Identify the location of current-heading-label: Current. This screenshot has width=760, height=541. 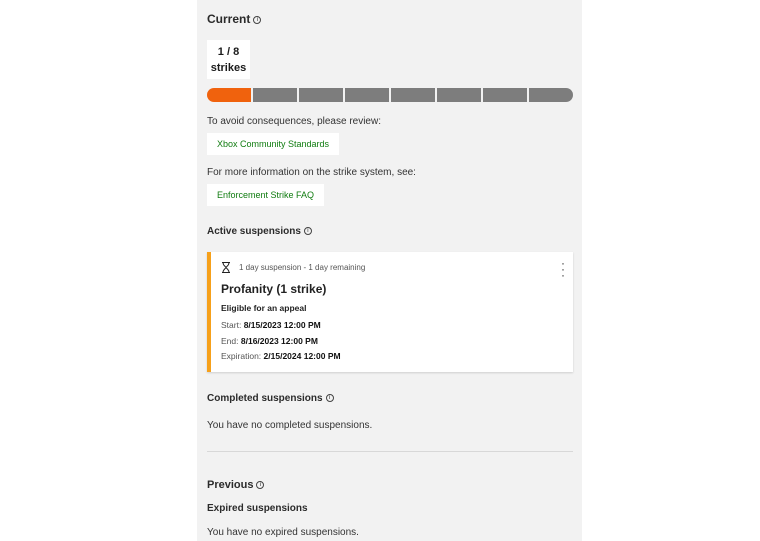
(229, 19).